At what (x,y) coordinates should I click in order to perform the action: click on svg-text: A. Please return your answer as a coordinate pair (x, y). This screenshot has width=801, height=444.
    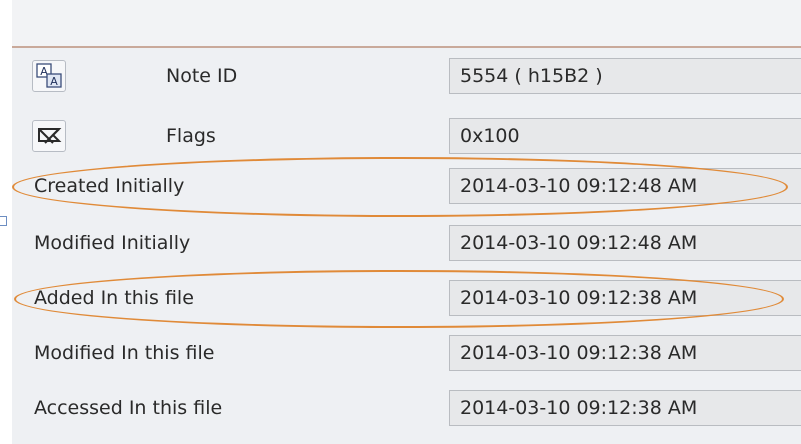
    Looking at the image, I should click on (54, 81).